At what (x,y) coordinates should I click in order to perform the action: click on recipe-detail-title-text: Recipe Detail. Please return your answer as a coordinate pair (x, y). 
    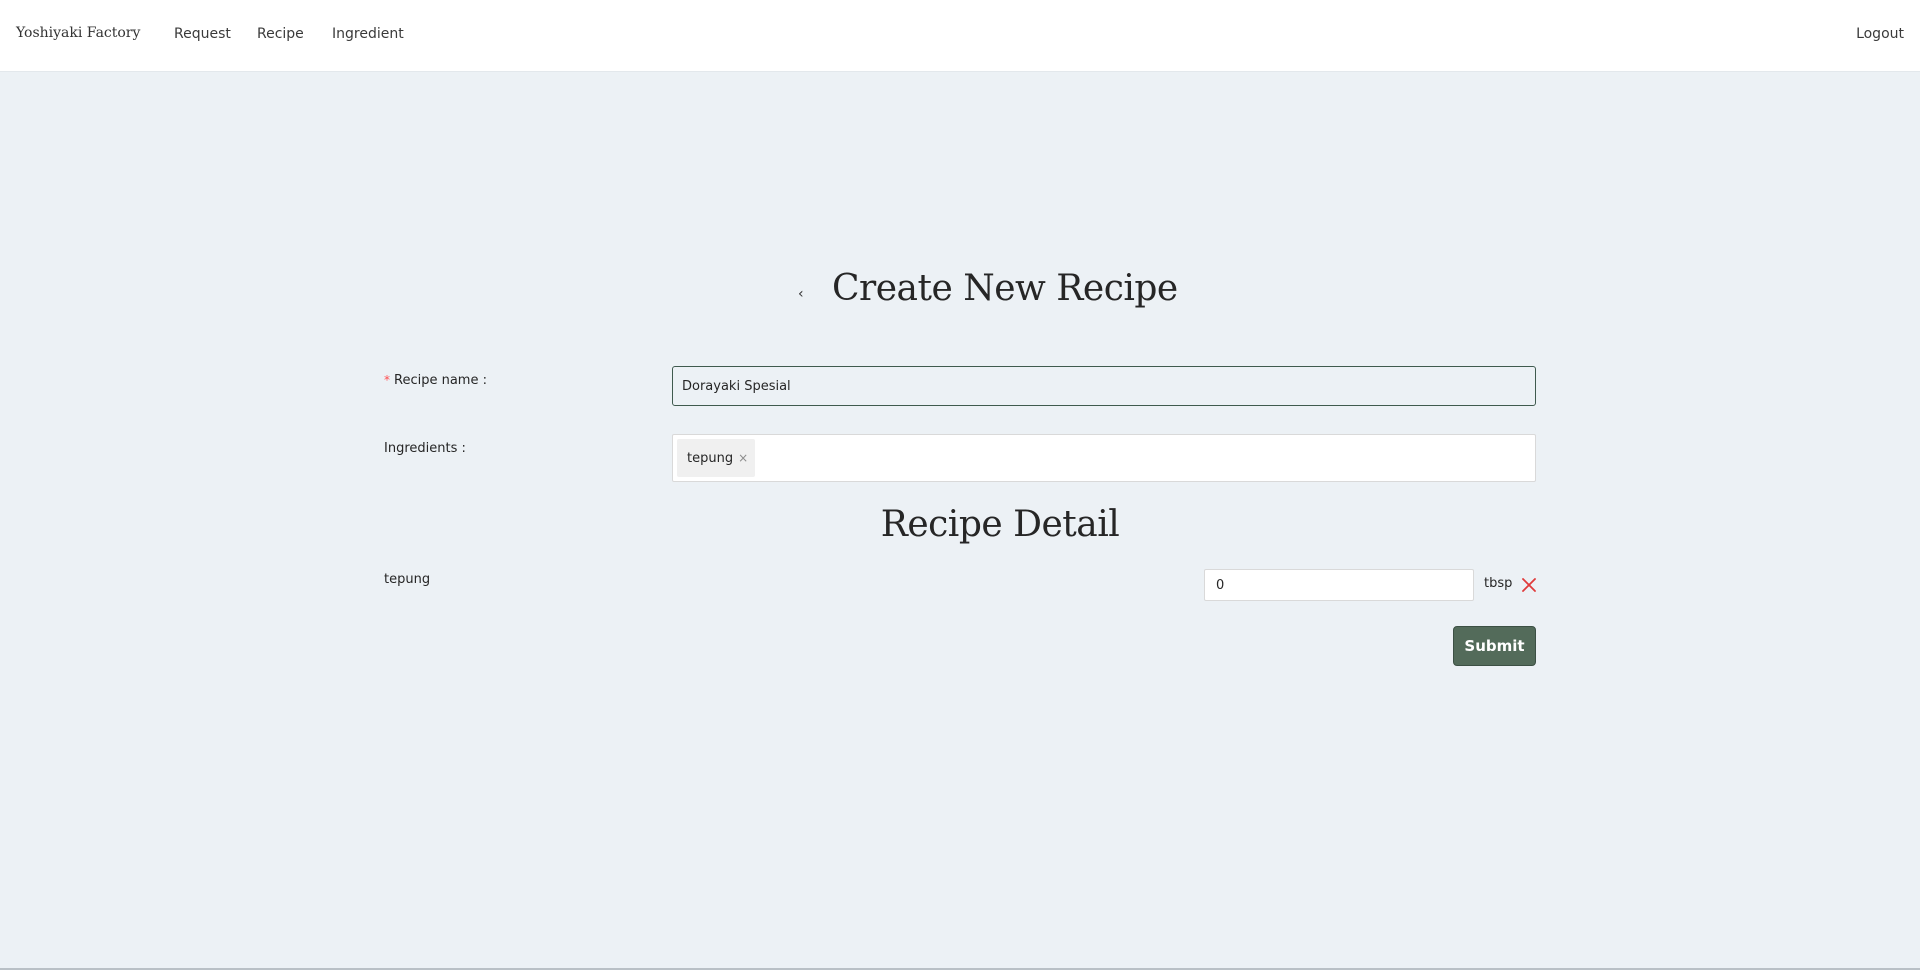
    Looking at the image, I should click on (1000, 524).